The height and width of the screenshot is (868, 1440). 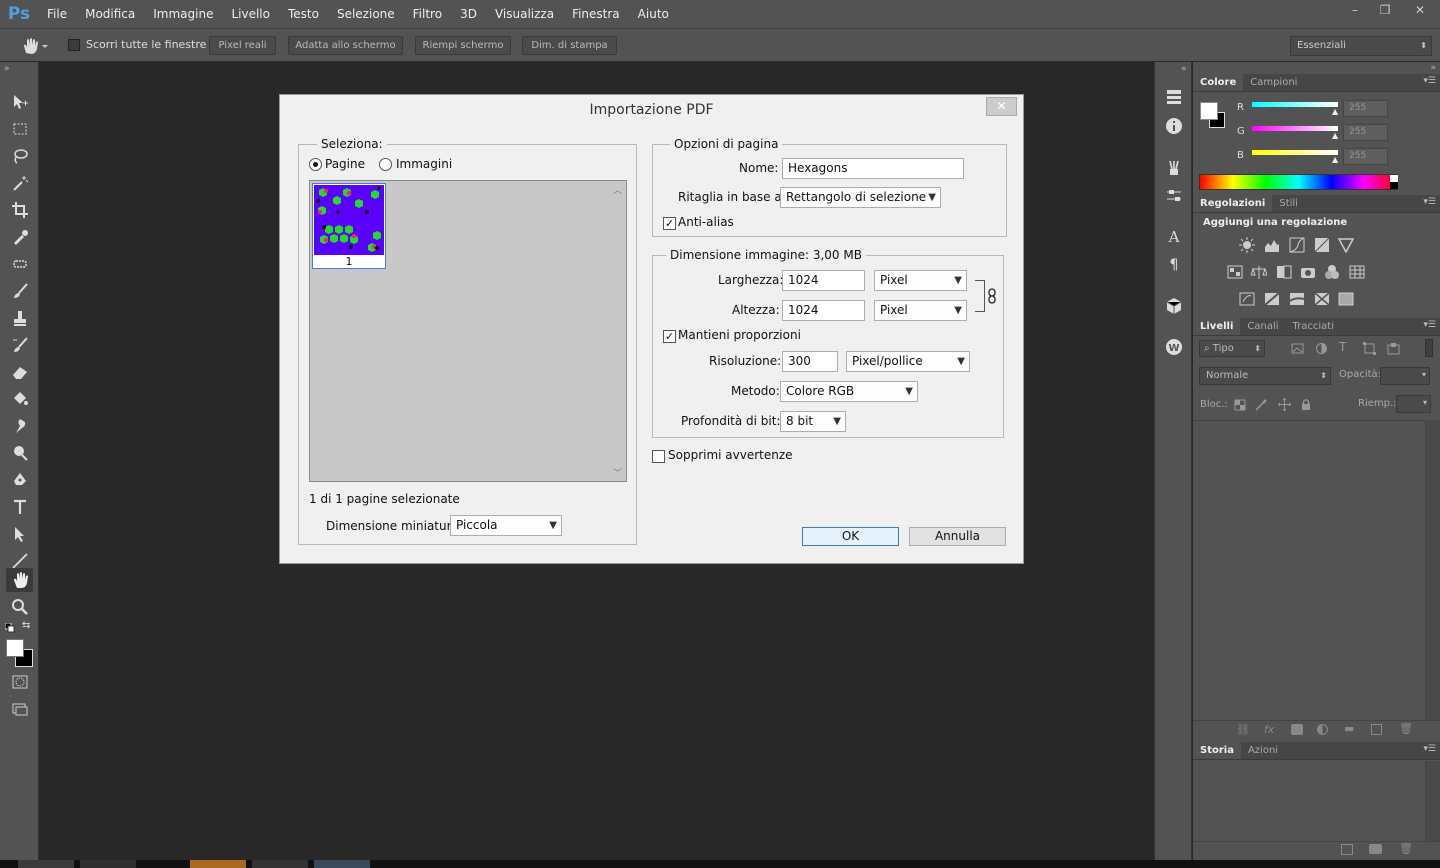 What do you see at coordinates (1306, 404) in the screenshot?
I see `lock-all-icon` at bounding box center [1306, 404].